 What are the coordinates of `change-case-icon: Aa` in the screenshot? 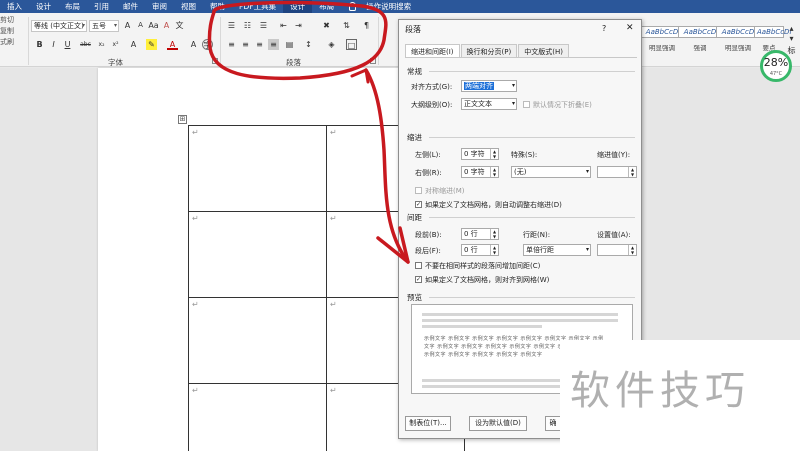 It's located at (153, 25).